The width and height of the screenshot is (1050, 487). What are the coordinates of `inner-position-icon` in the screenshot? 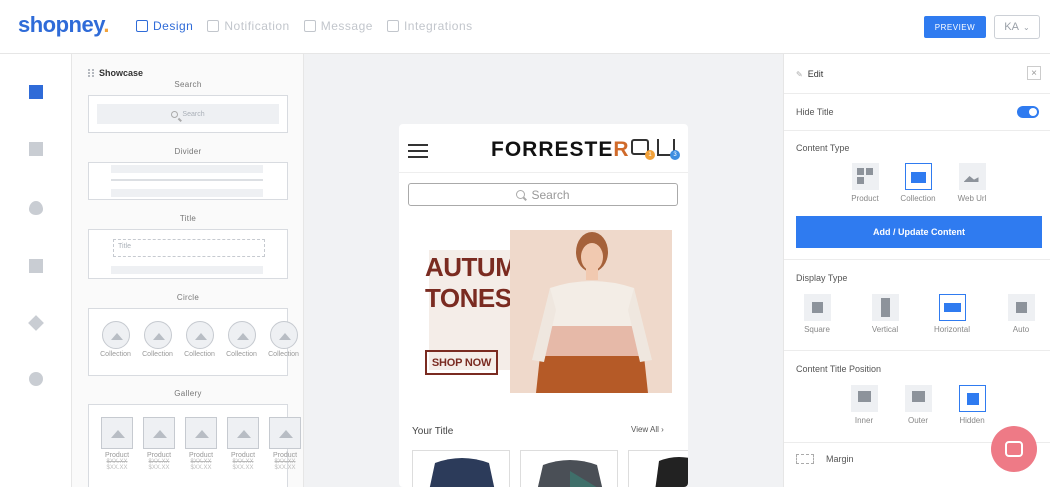 It's located at (864, 398).